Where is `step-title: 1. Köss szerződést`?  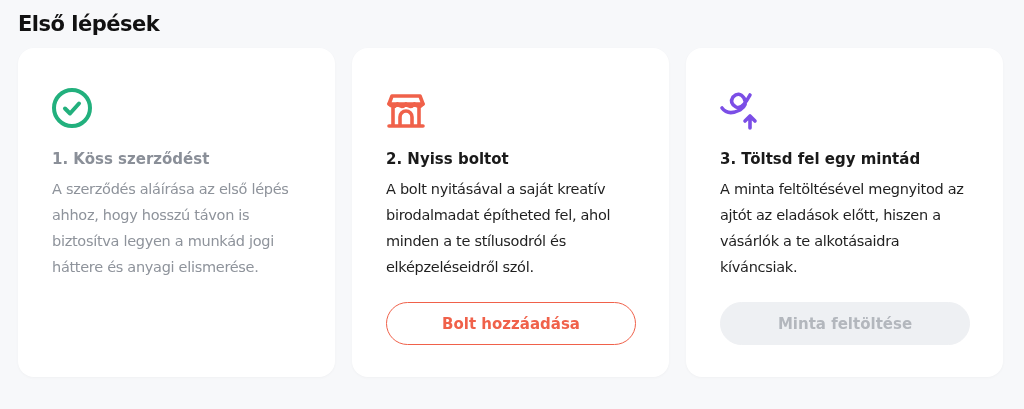 step-title: 1. Köss szerződést is located at coordinates (131, 159).